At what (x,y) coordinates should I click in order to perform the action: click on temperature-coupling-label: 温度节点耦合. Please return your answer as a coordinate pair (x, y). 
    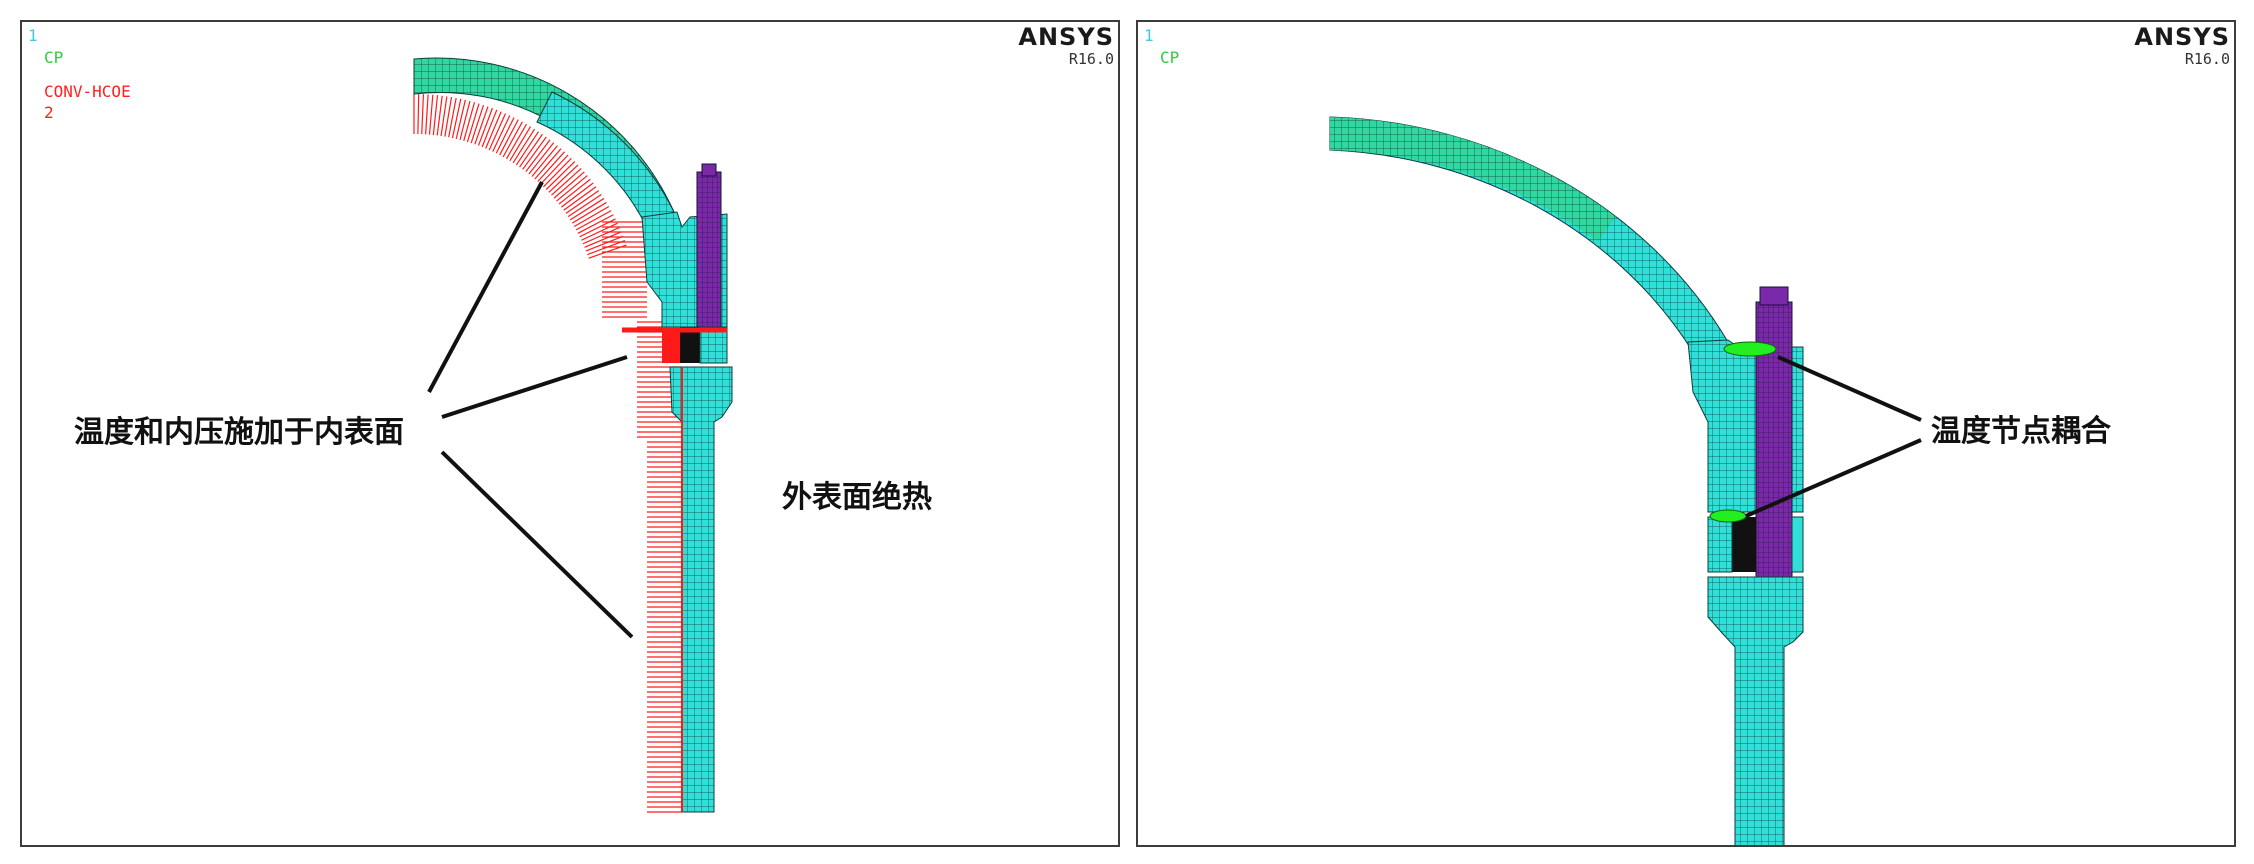
    Looking at the image, I should click on (2021, 431).